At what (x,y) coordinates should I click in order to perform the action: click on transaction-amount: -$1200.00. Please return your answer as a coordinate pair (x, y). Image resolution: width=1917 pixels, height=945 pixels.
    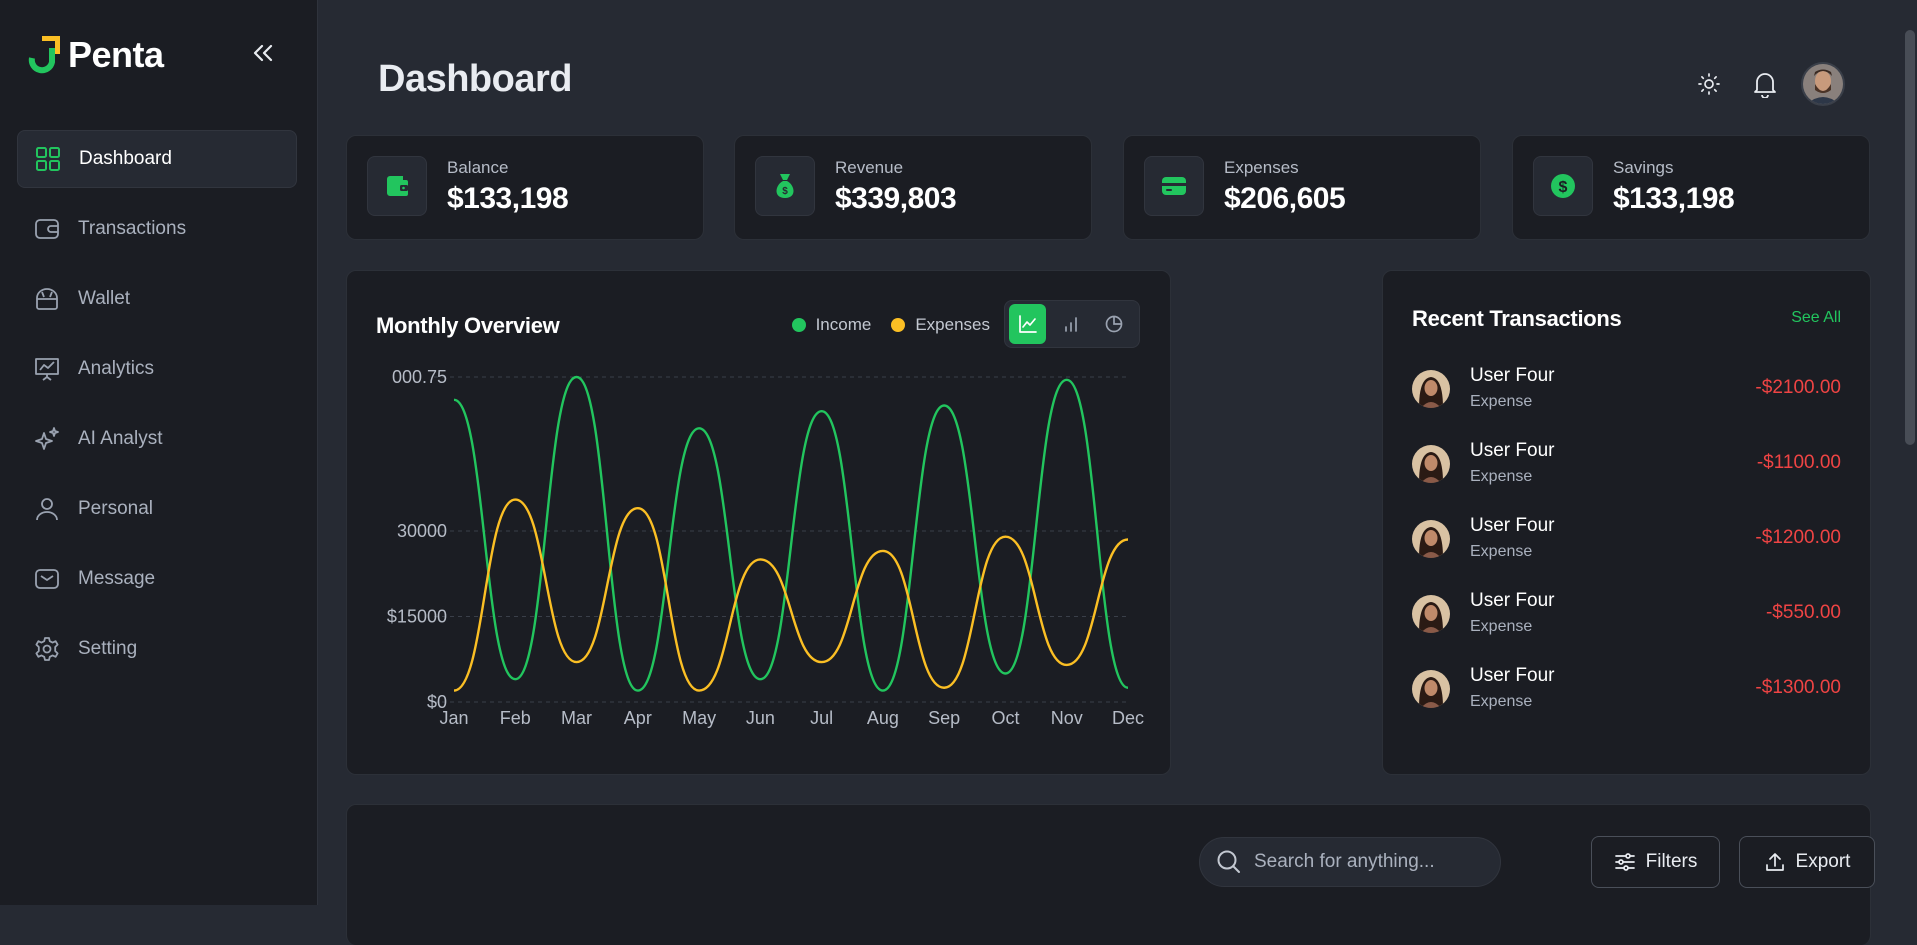
    Looking at the image, I should click on (1798, 537).